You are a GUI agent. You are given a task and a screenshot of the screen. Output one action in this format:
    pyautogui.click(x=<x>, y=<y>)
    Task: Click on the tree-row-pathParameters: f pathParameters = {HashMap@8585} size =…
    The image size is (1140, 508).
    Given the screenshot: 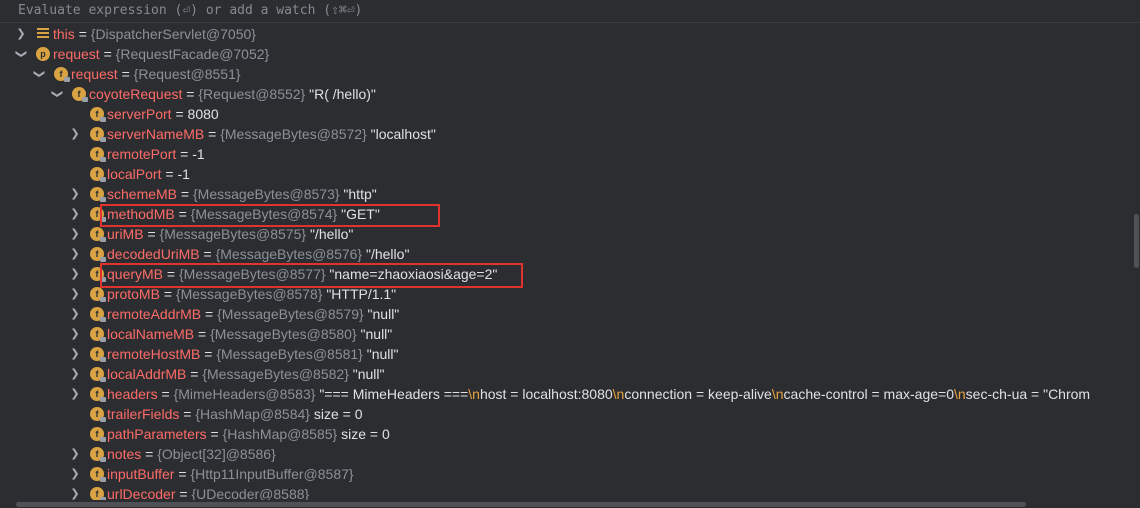 What is the action you would take?
    pyautogui.click(x=567, y=434)
    